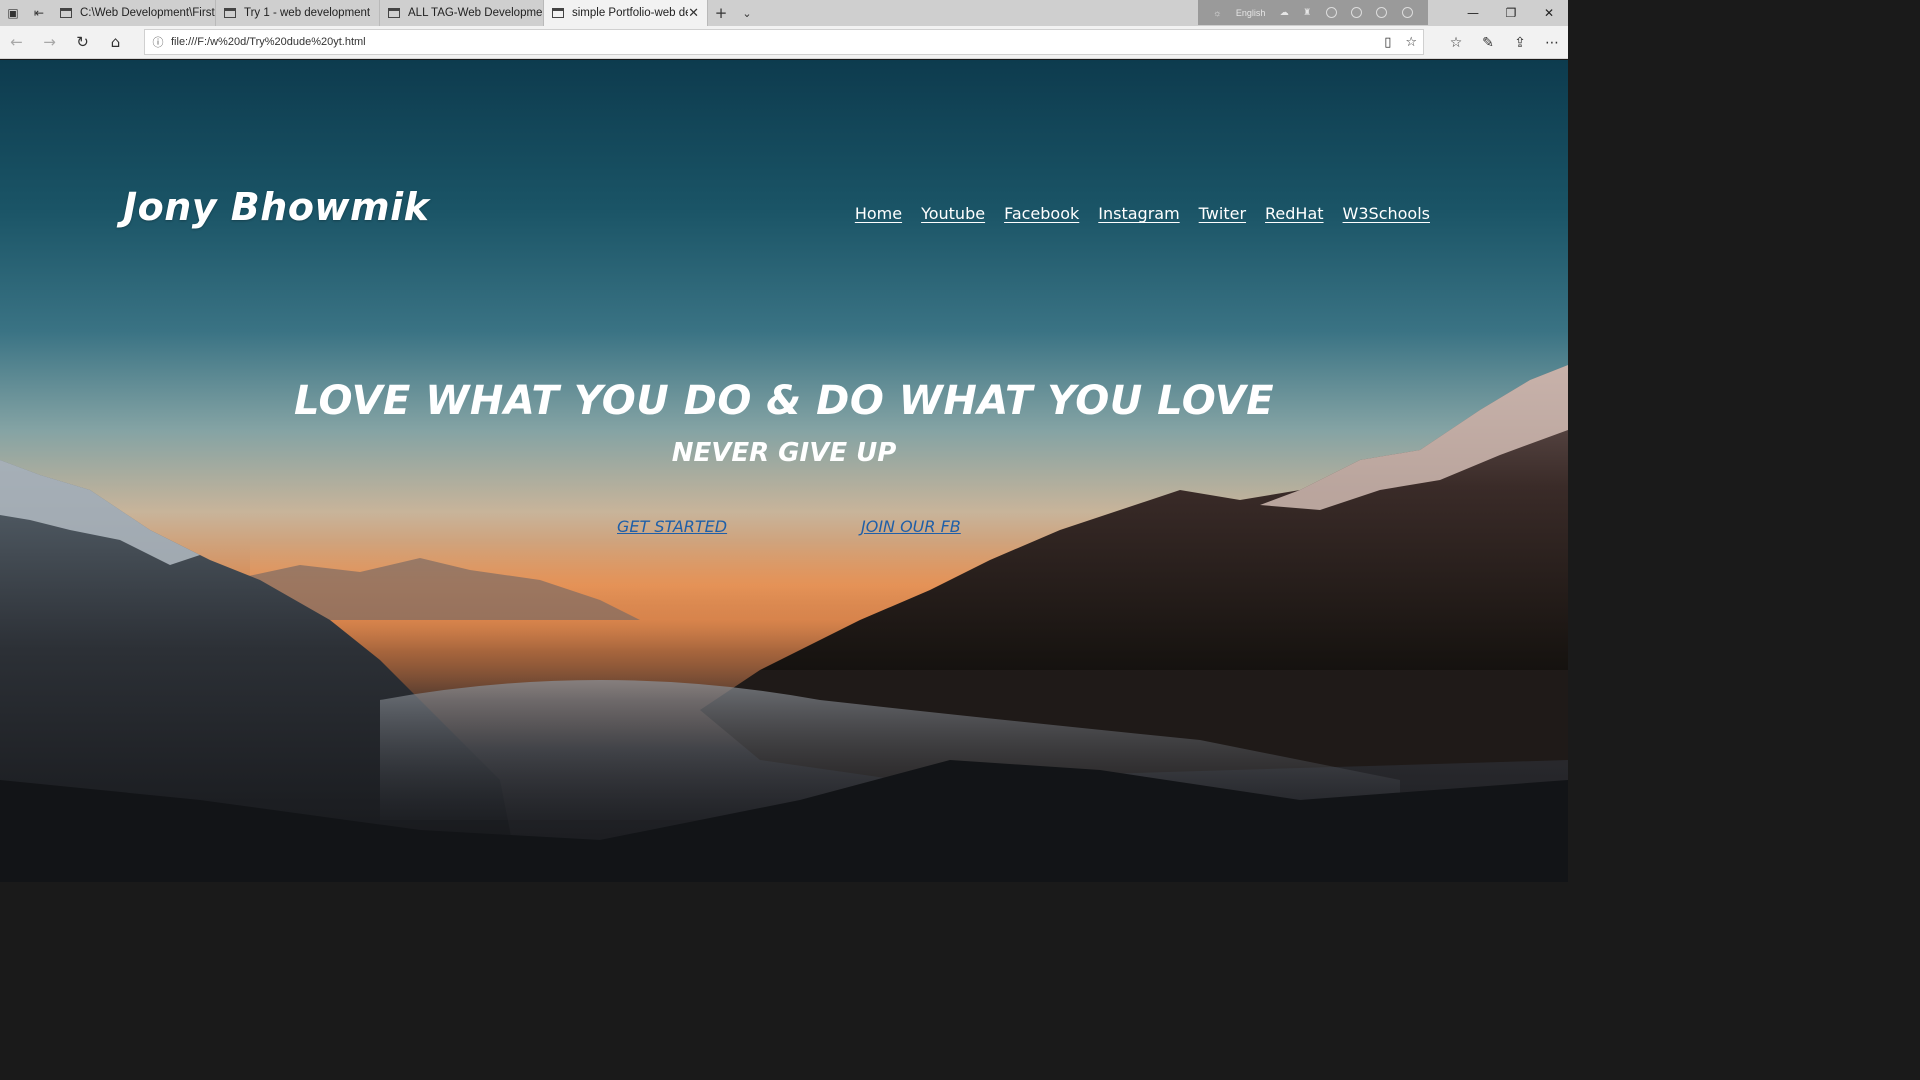  Describe the element at coordinates (1520, 43) in the screenshot. I see `share-icon: ⇪` at that location.